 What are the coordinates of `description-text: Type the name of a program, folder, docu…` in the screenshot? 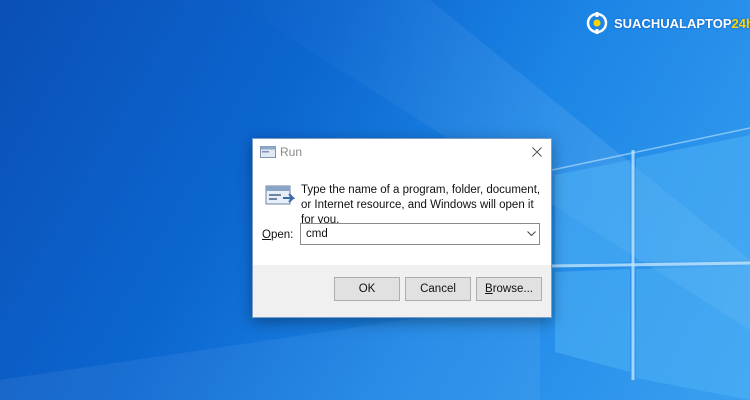 It's located at (421, 205).